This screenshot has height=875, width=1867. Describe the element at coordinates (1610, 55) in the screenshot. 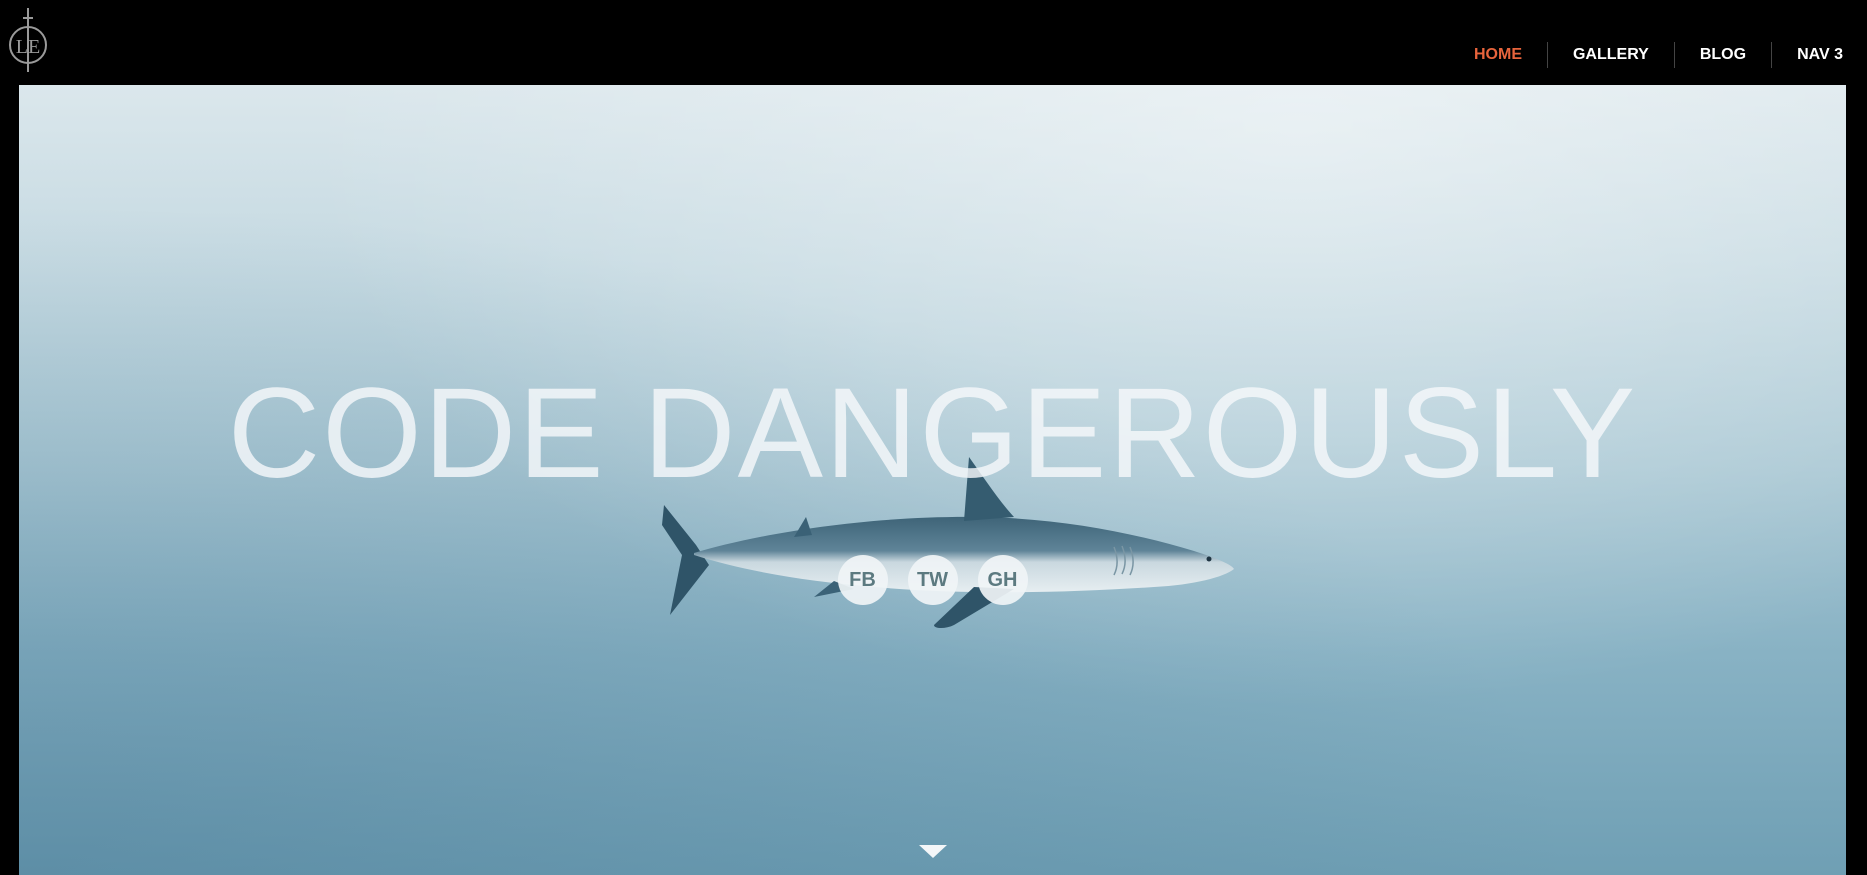

I see `nav-gallery: GALLERY` at that location.